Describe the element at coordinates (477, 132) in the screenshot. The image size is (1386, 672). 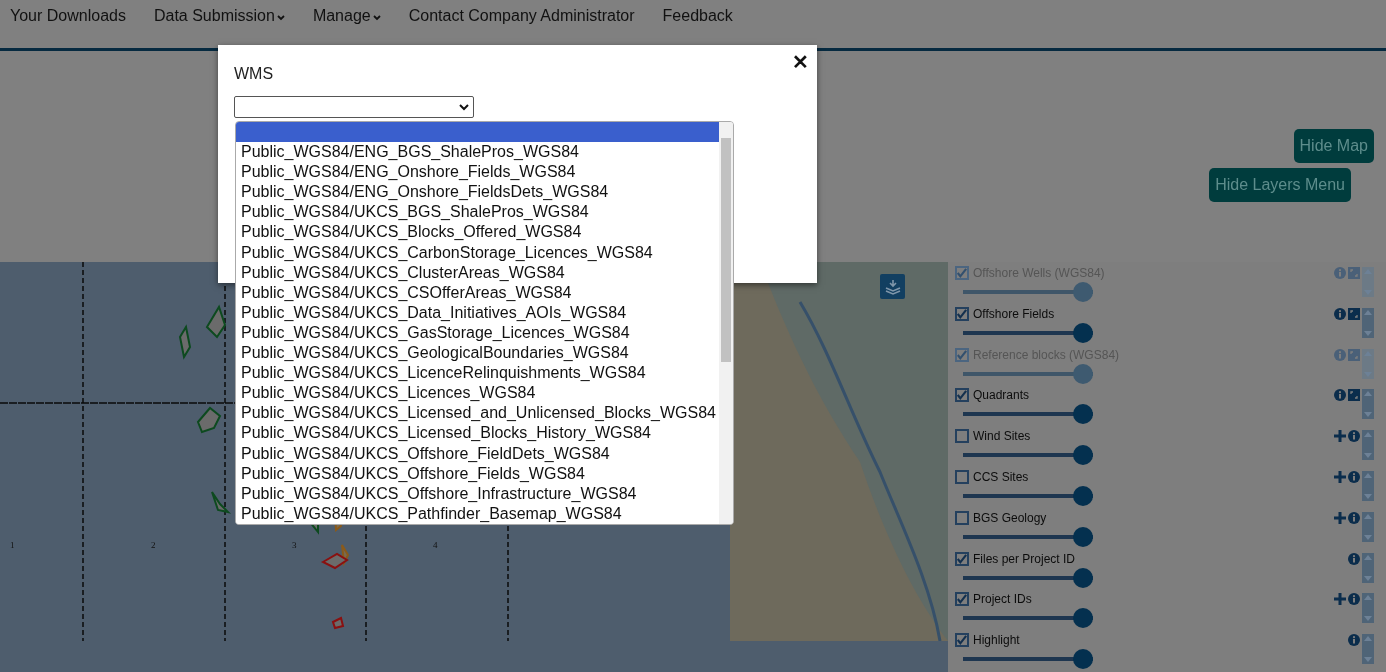
I see `blank-option` at that location.